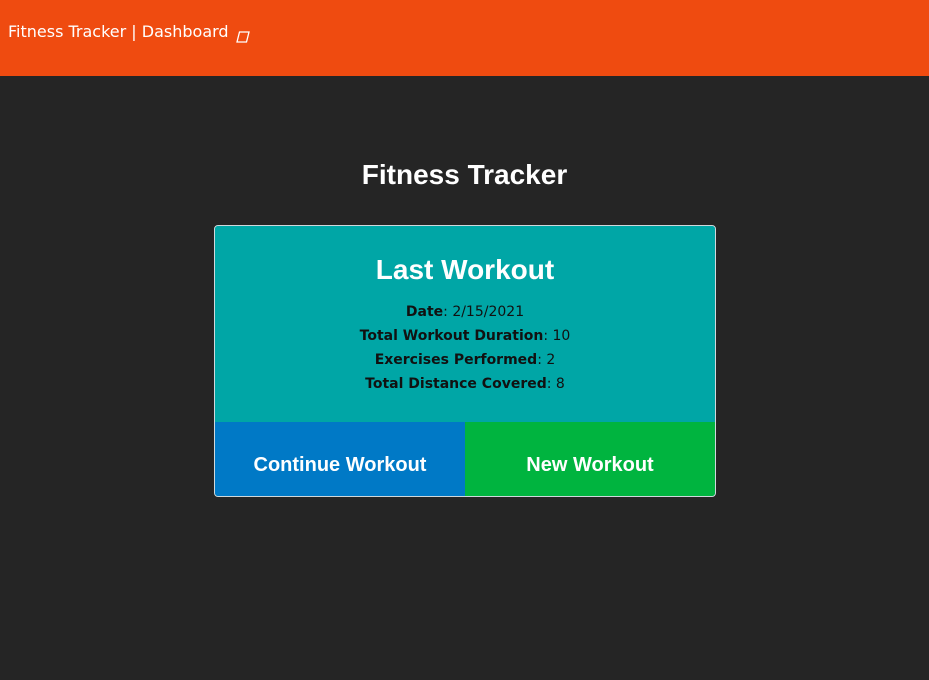  I want to click on dumbbell-icon, so click(242, 34).